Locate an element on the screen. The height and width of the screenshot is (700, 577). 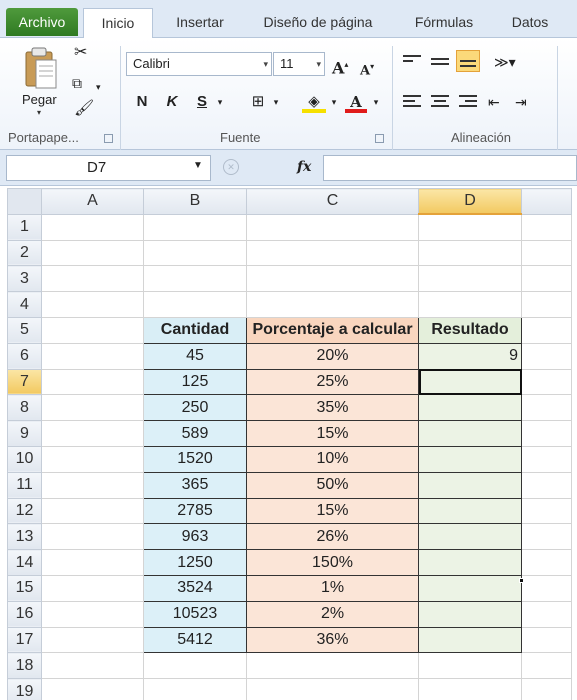
cell-porcentaje: 50% is located at coordinates (332, 485).